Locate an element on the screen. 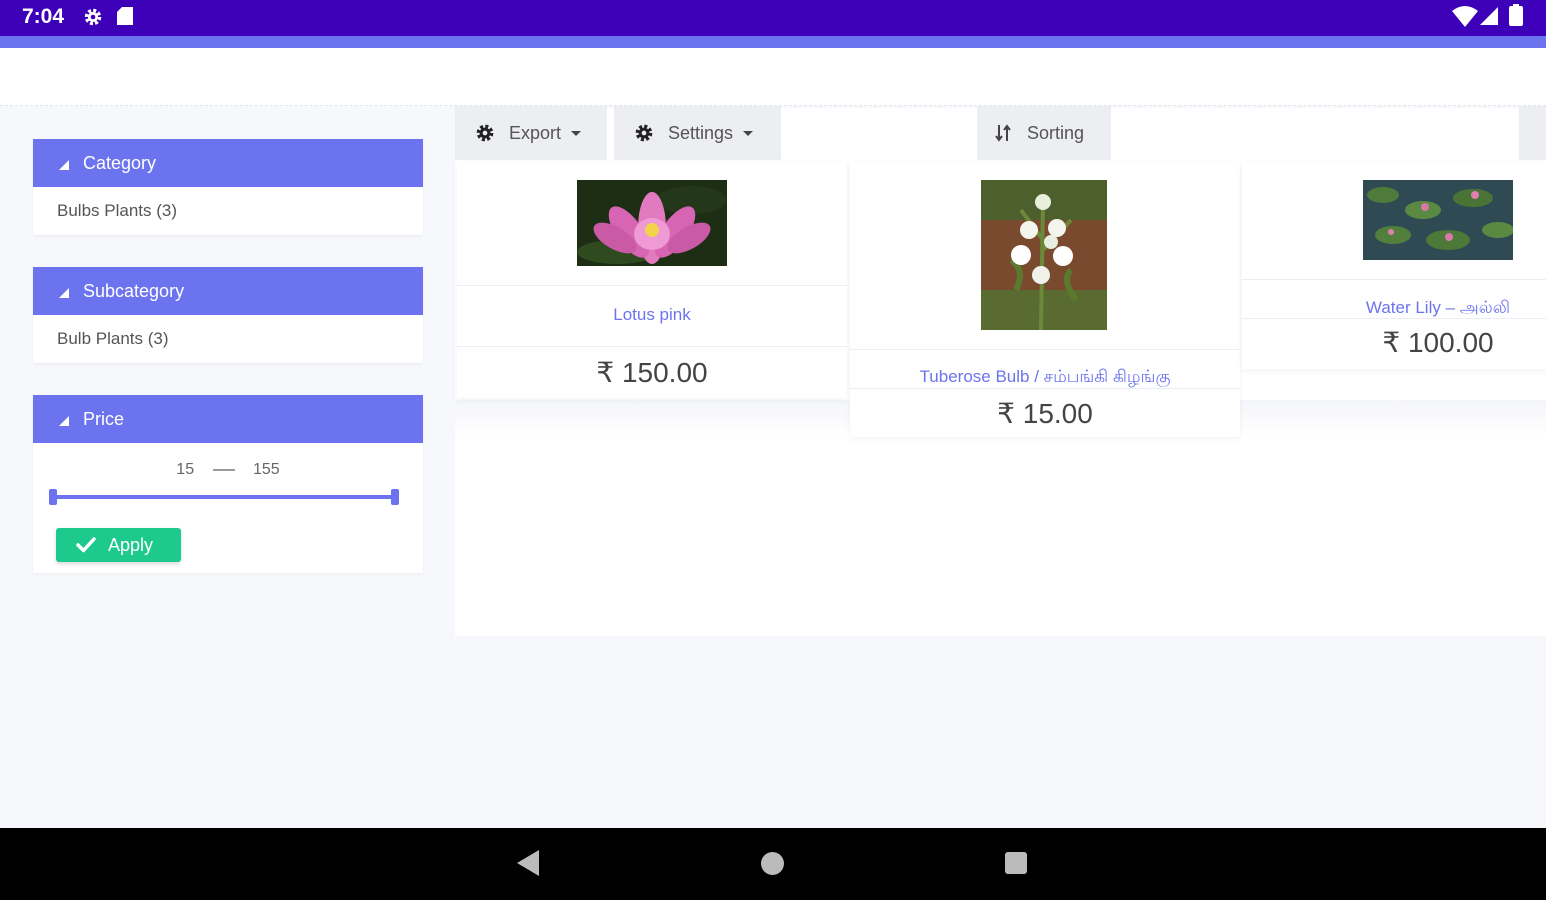 The image size is (1546, 900). price-max-value: 155 is located at coordinates (266, 469).